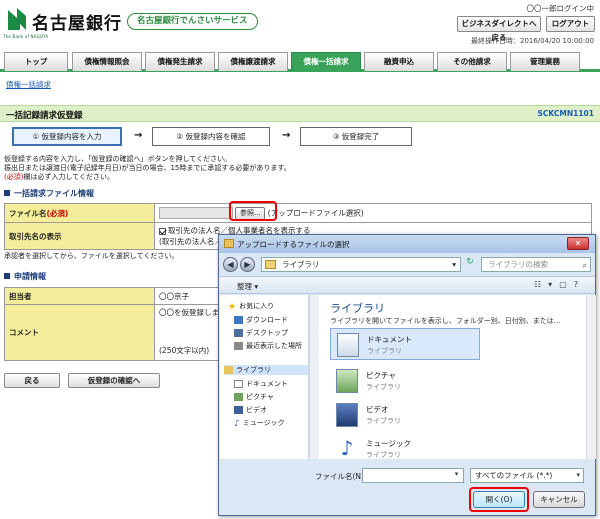 Image resolution: width=600 pixels, height=519 pixels. I want to click on nav-tab-loan-application: 融資申込, so click(399, 61).